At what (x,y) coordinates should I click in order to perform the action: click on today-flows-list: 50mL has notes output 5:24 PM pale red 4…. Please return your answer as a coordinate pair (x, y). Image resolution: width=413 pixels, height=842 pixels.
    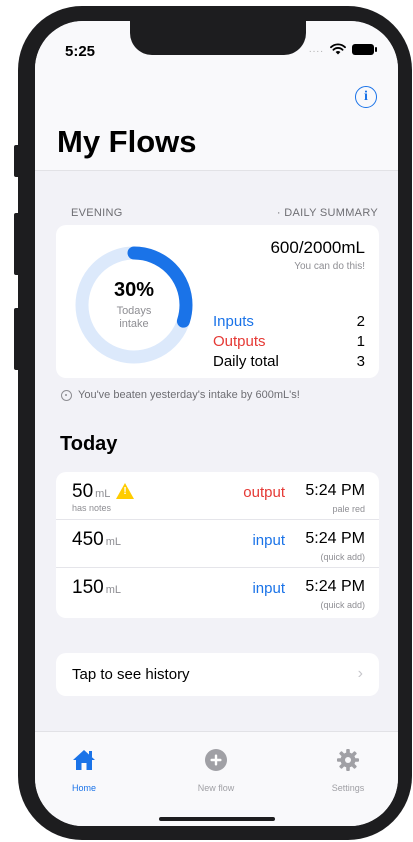
    Looking at the image, I should click on (217, 545).